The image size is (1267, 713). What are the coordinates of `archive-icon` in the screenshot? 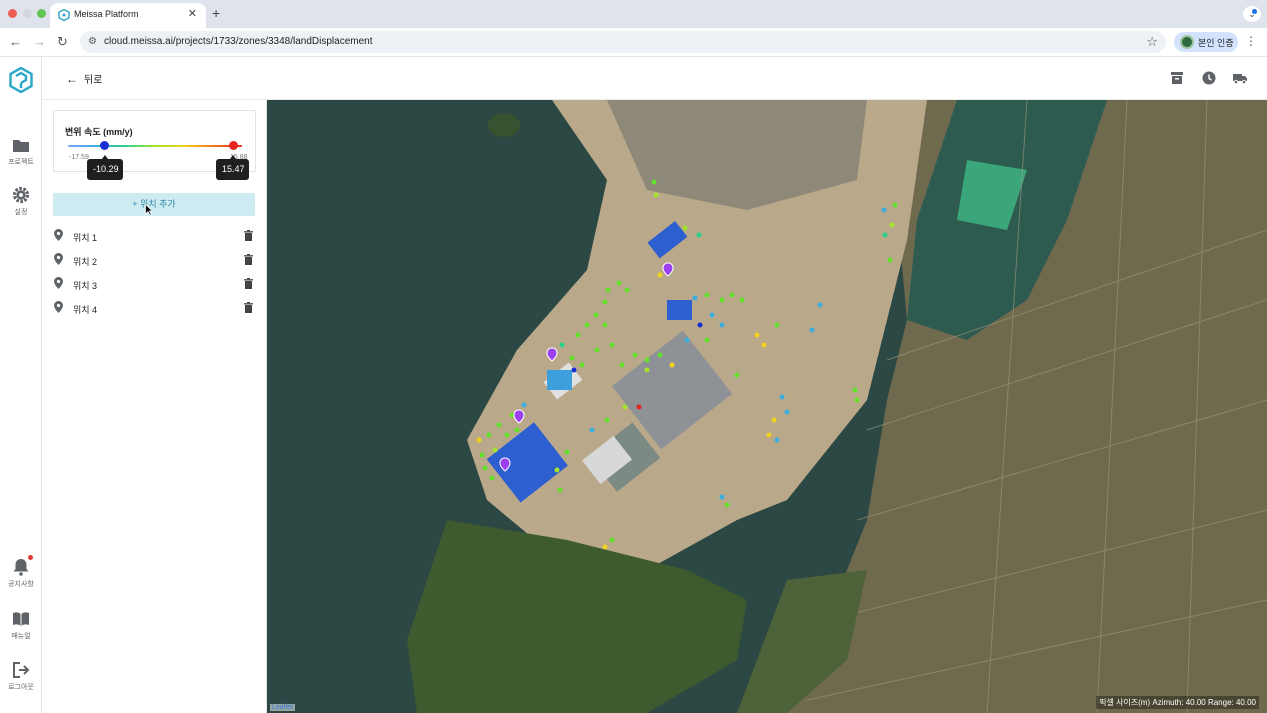 It's located at (1177, 78).